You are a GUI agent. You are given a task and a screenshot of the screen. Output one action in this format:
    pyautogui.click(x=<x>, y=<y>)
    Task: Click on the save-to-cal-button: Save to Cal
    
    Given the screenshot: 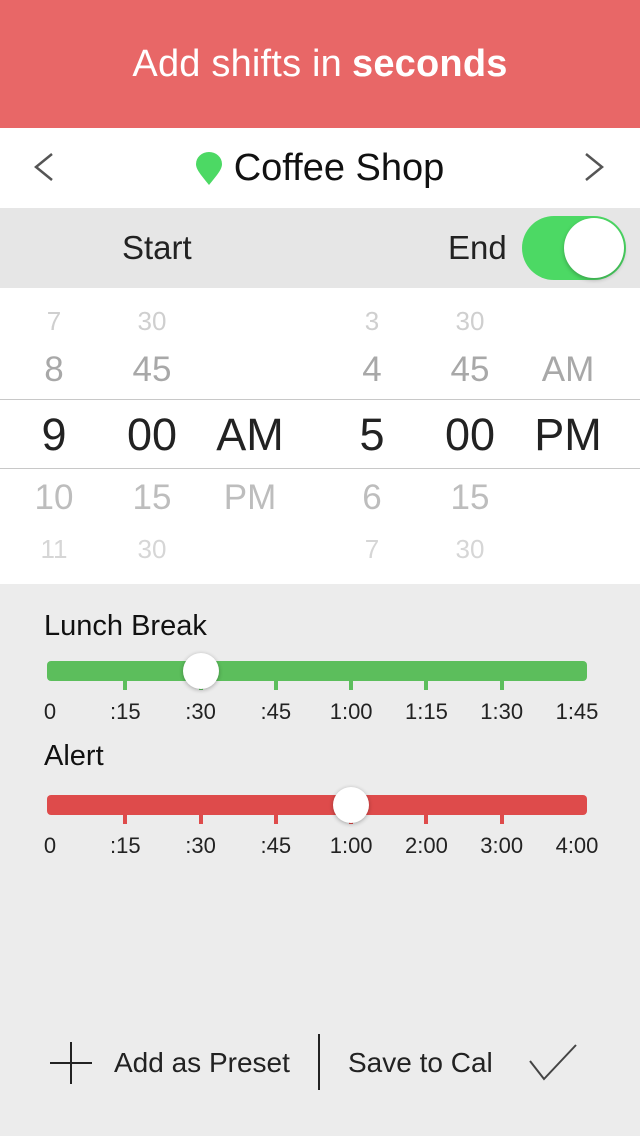 What is the action you would take?
    pyautogui.click(x=420, y=1063)
    